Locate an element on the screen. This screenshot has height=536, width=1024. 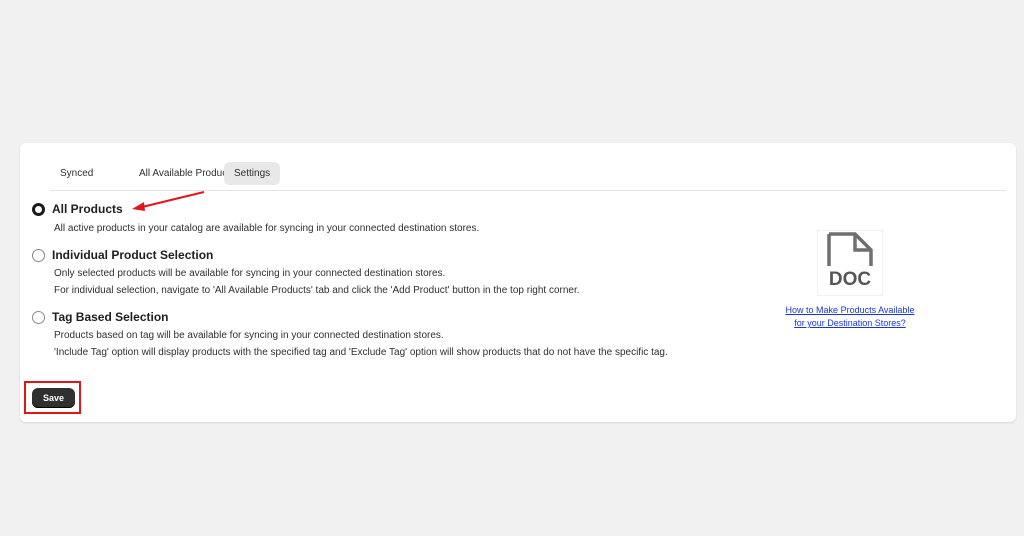
radio-individual-product-selection is located at coordinates (38, 255).